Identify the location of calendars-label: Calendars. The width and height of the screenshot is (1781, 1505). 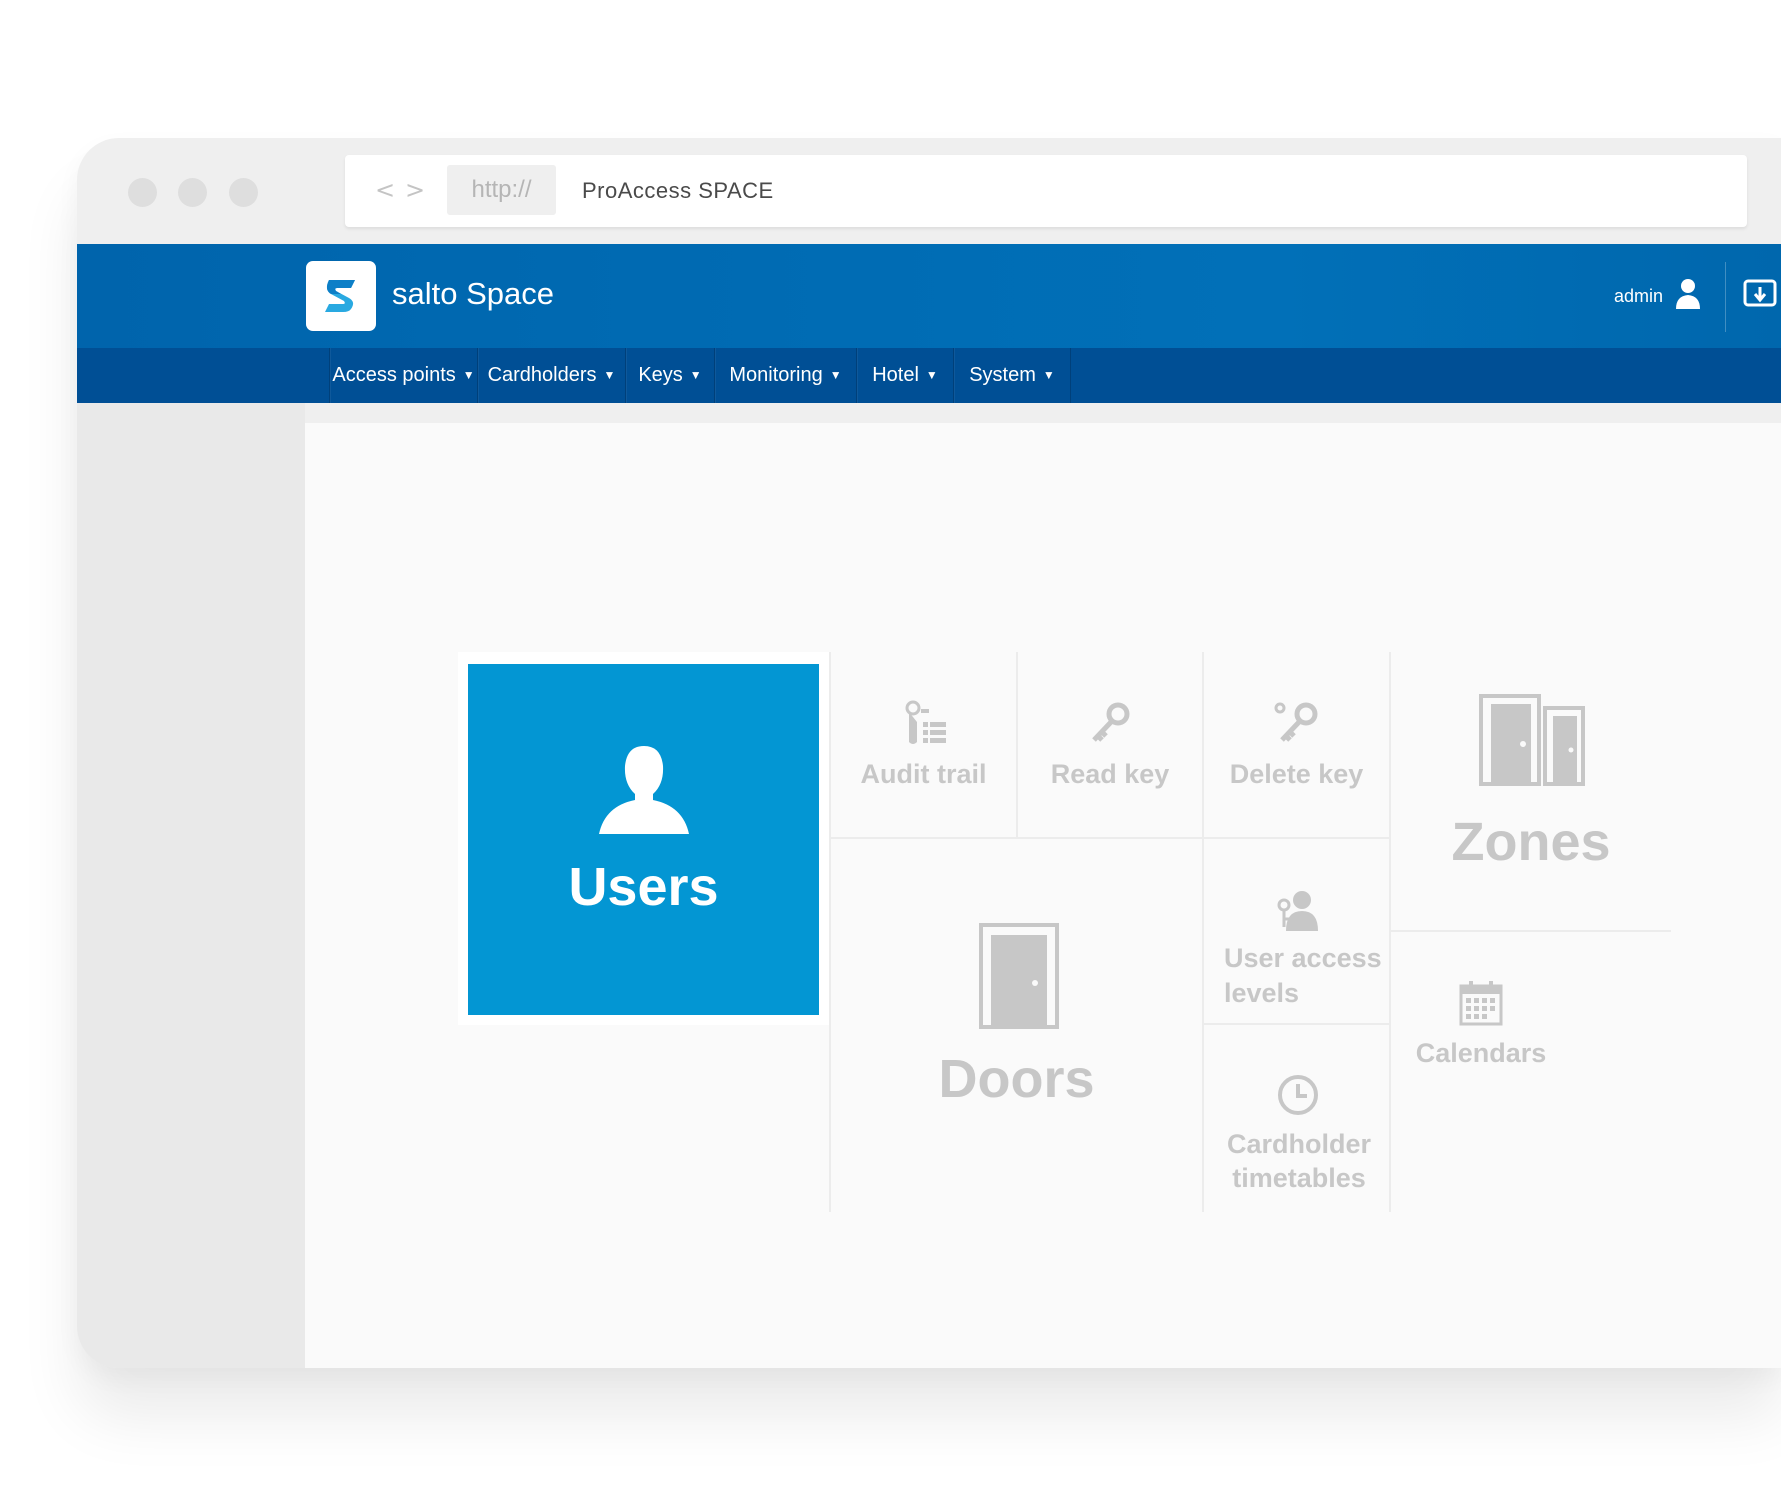
(1481, 1053).